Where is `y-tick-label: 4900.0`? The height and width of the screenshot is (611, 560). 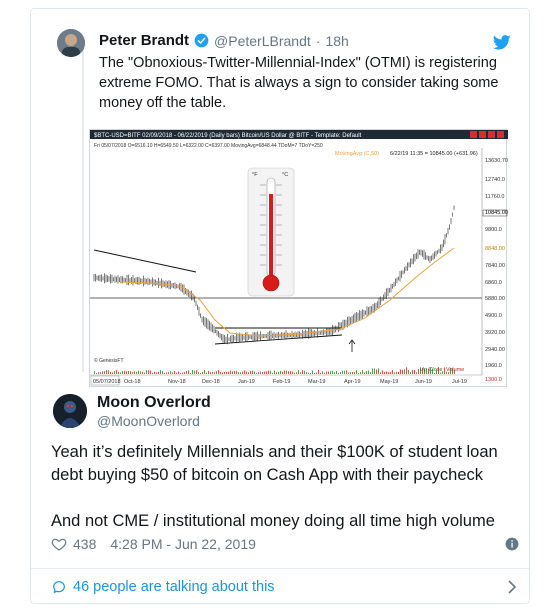
y-tick-label: 4900.0 is located at coordinates (493, 316).